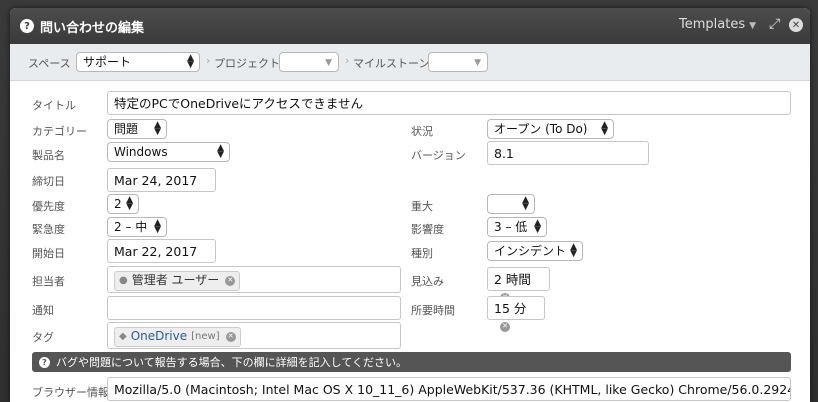  Describe the element at coordinates (391, 63) in the screenshot. I see `milestone-label: マイルストーン` at that location.